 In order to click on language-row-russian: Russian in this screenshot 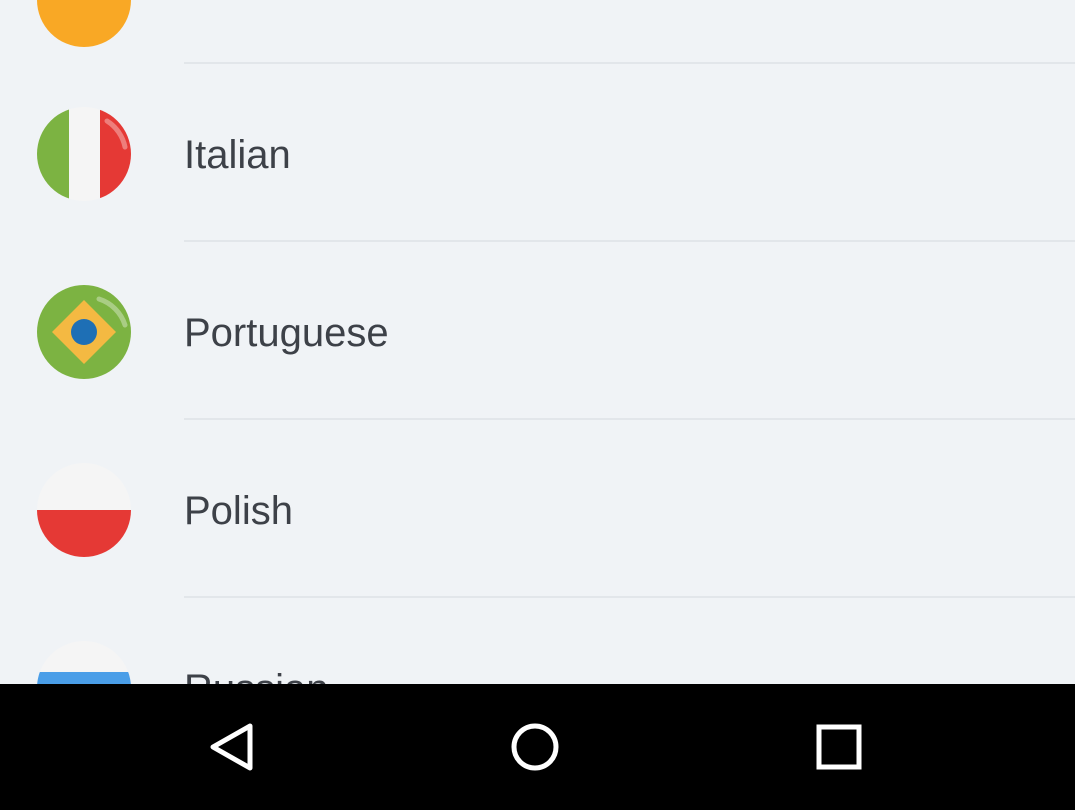, I will do `click(537, 641)`.